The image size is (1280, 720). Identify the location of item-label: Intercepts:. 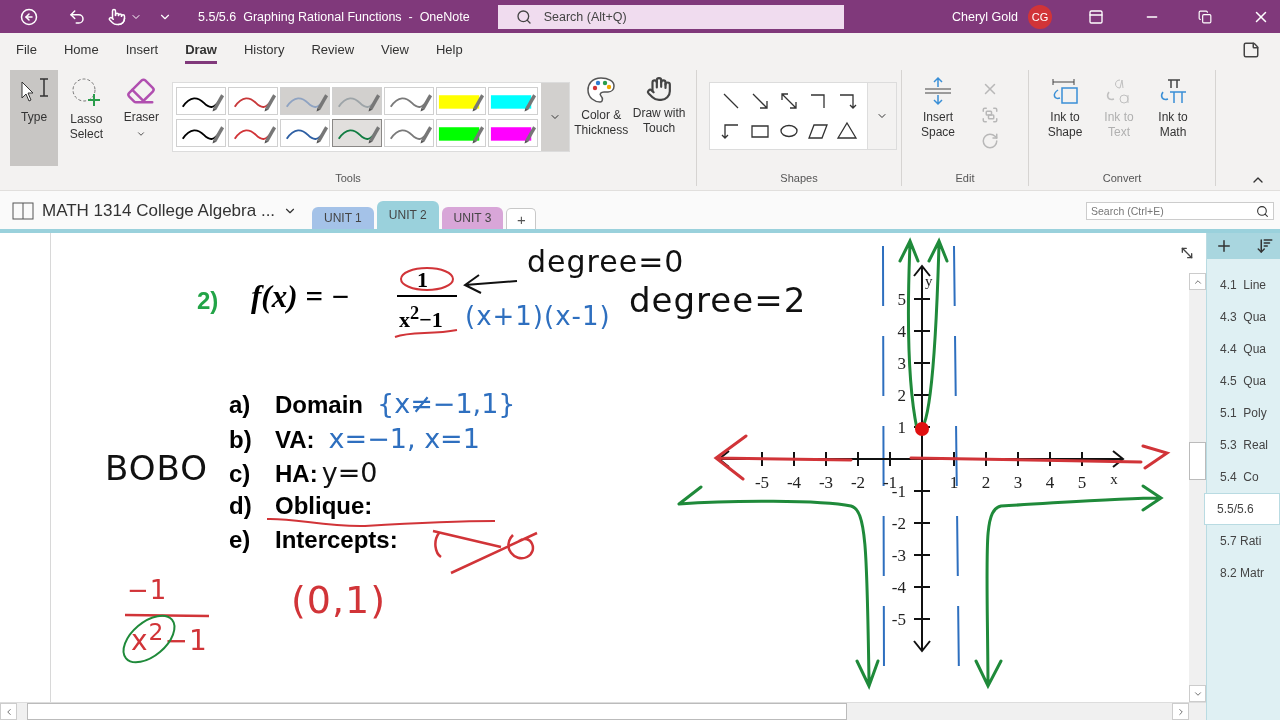
(336, 540).